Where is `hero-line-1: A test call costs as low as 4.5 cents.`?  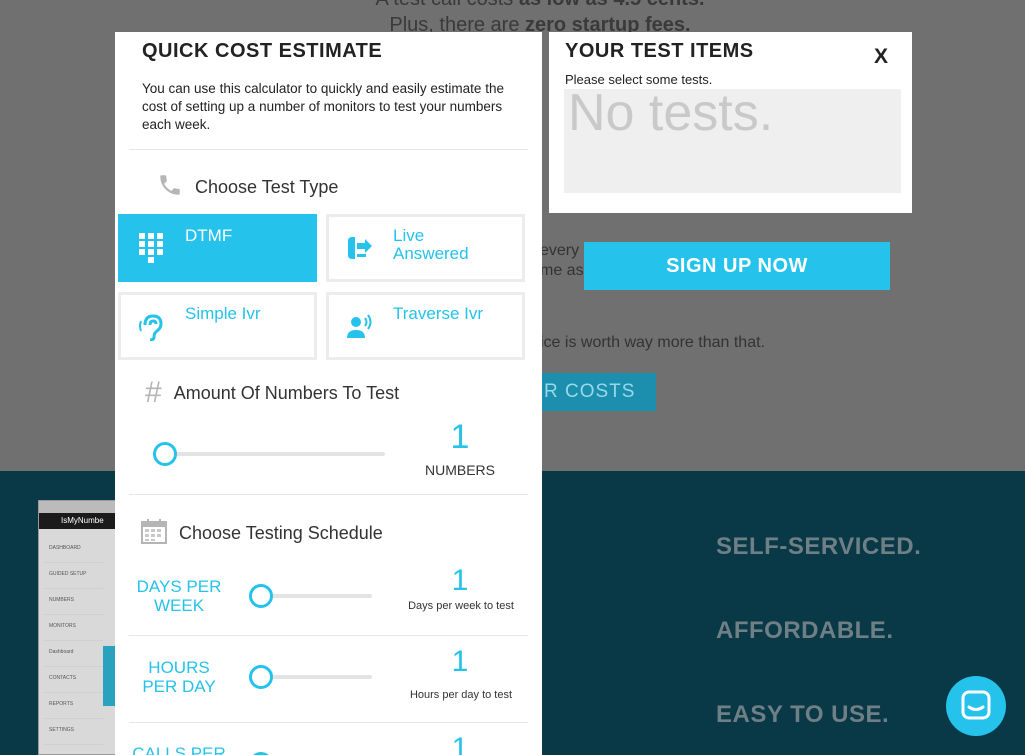 hero-line-1: A test call costs as low as 4.5 cents. is located at coordinates (540, 5).